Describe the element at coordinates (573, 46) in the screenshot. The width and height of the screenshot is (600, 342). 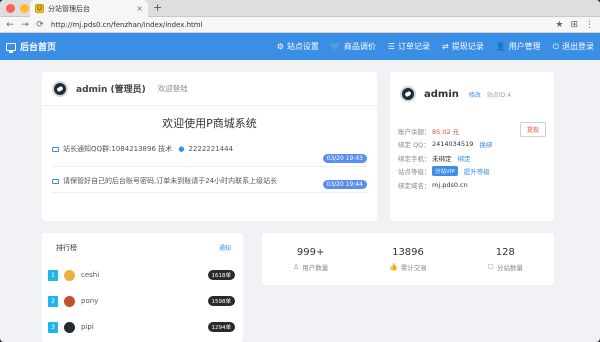
I see `menu-logout: ⏻ 退出登录` at that location.